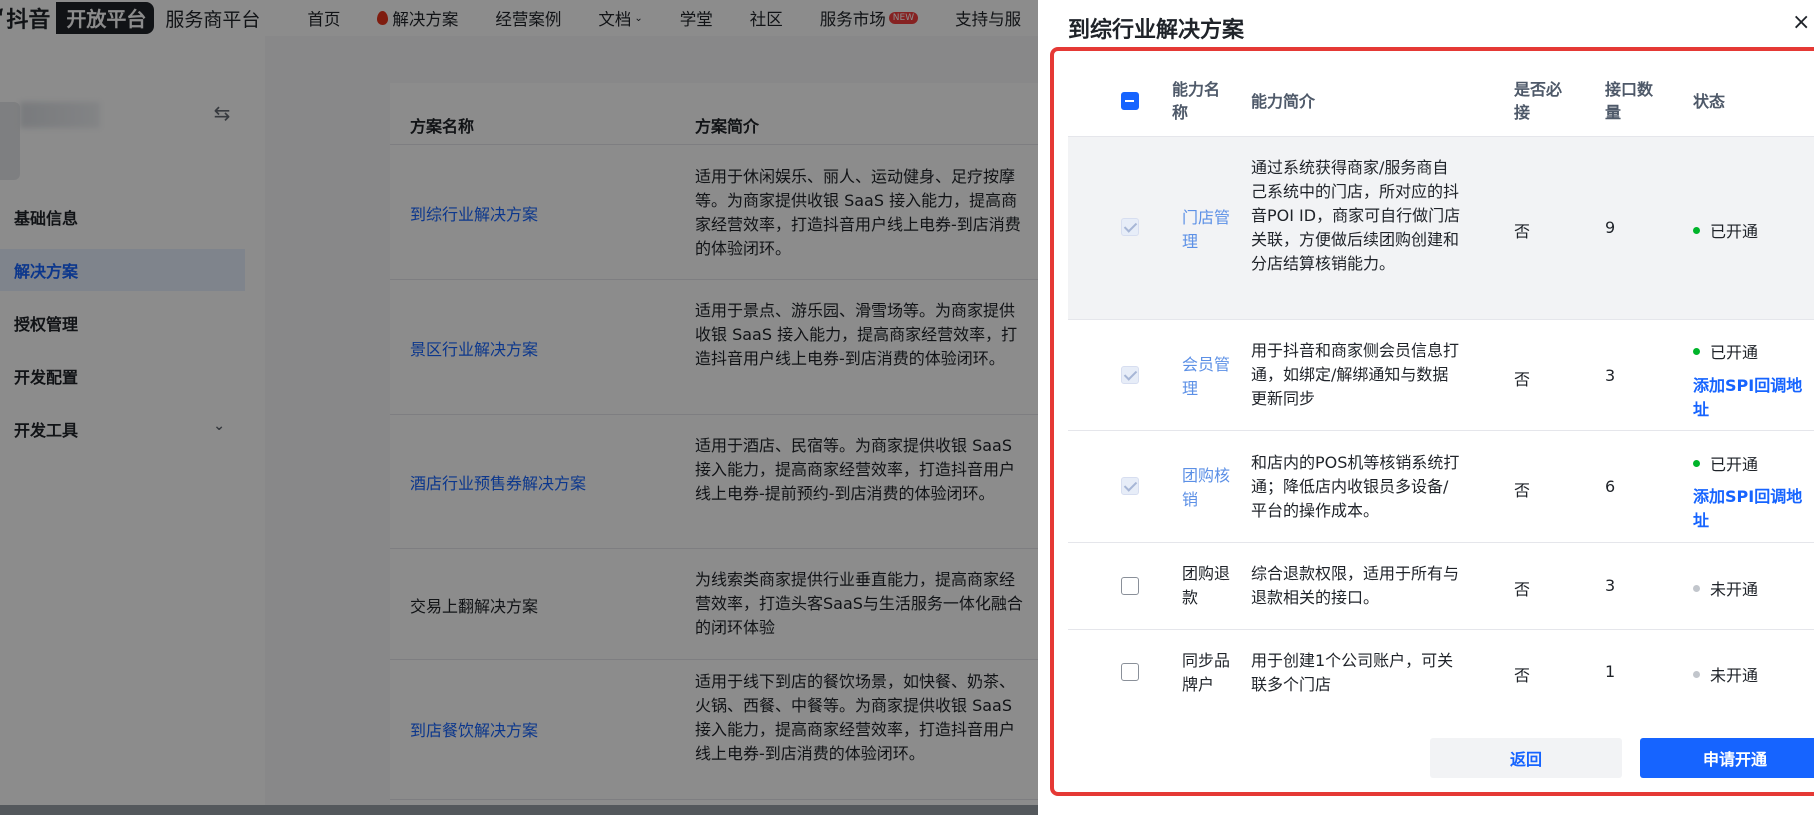 This screenshot has width=1814, height=815. Describe the element at coordinates (1283, 101) in the screenshot. I see `header-capability-desc: 能力简介` at that location.